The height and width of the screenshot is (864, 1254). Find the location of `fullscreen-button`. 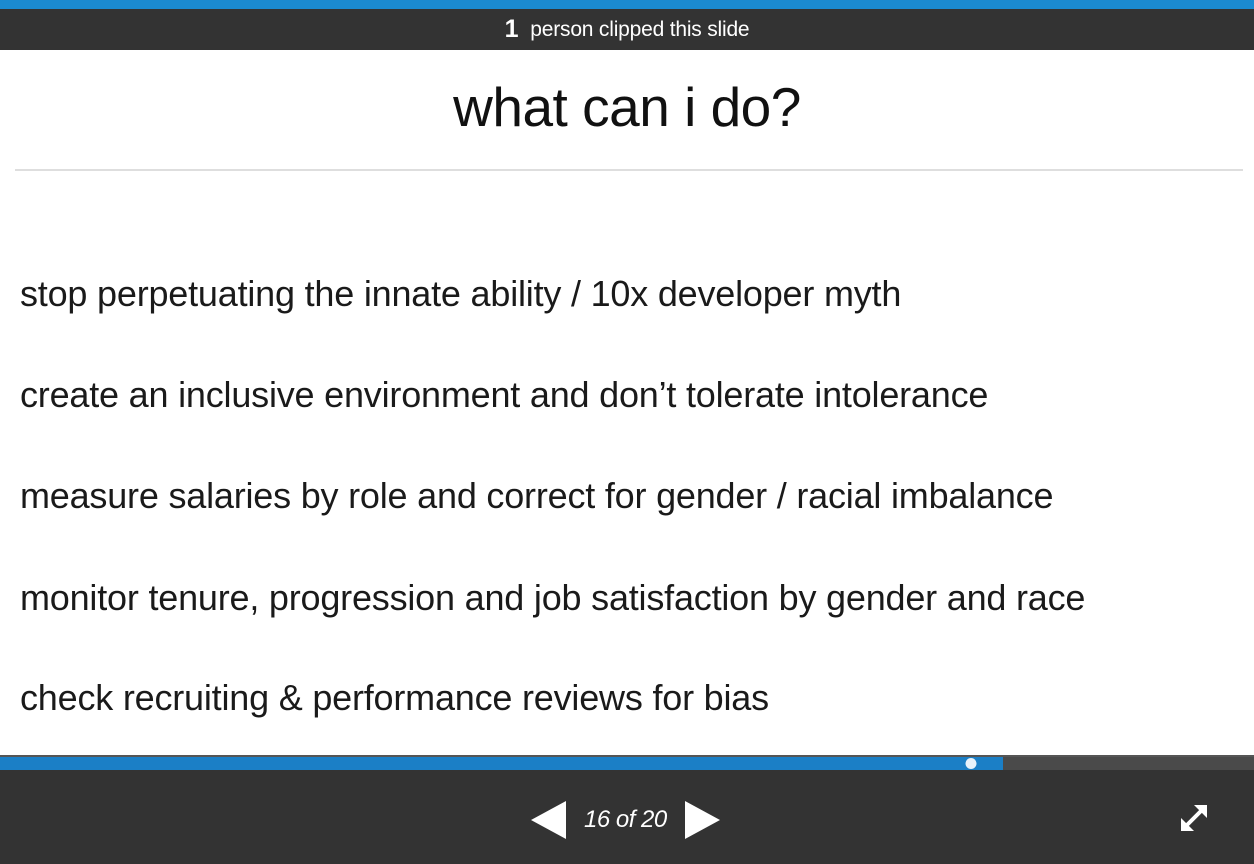

fullscreen-button is located at coordinates (1194, 818).